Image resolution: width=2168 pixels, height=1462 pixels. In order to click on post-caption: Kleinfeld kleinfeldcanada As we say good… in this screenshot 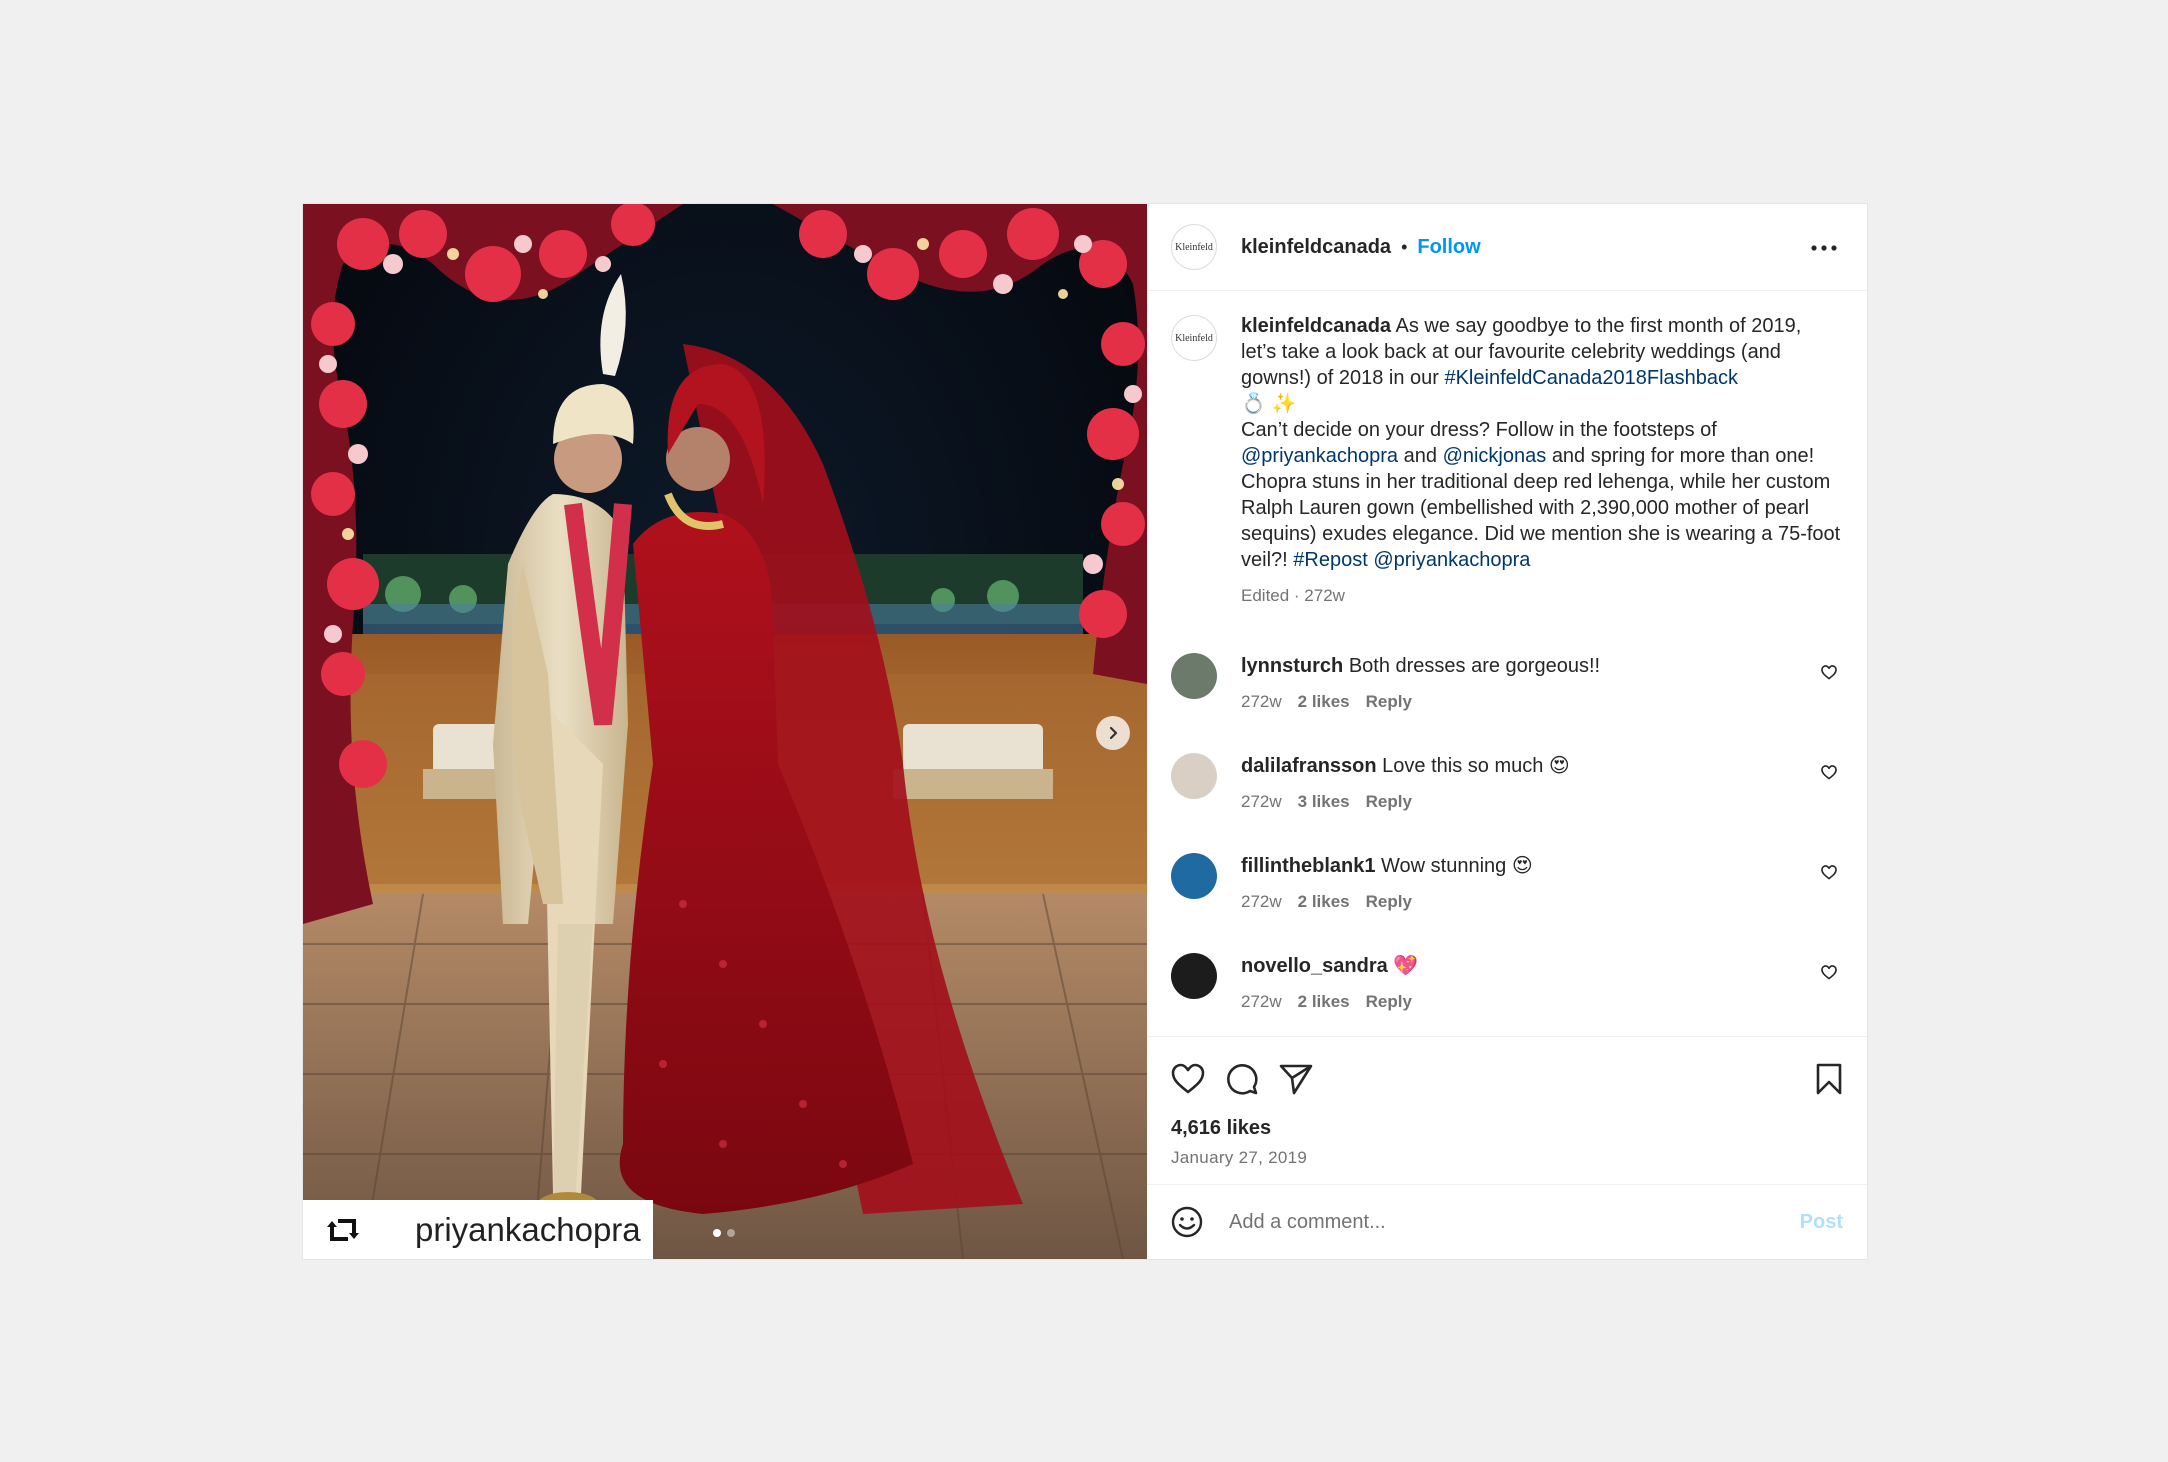, I will do `click(1507, 461)`.